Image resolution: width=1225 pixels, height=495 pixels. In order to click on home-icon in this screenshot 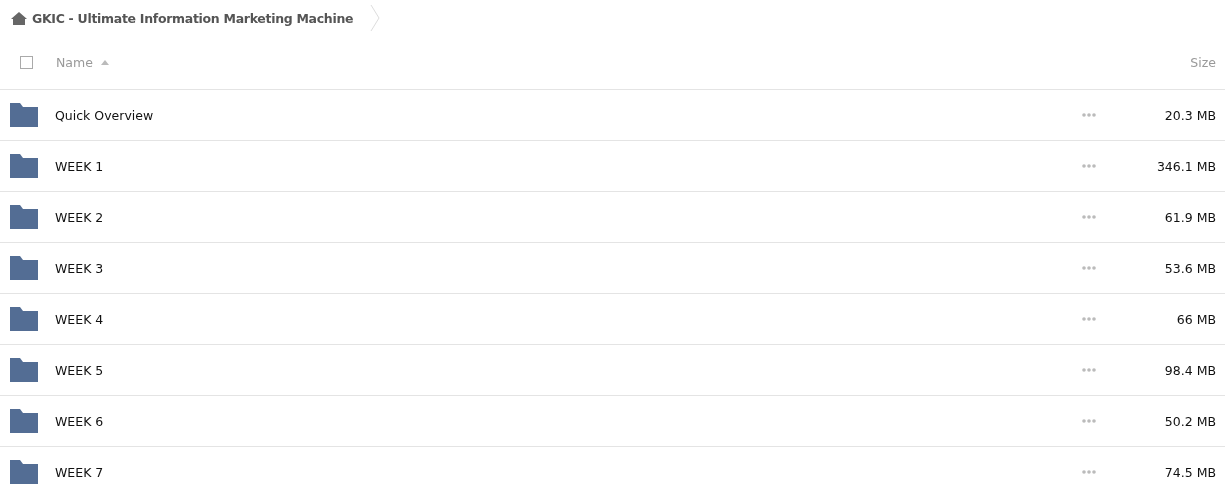, I will do `click(19, 18)`.